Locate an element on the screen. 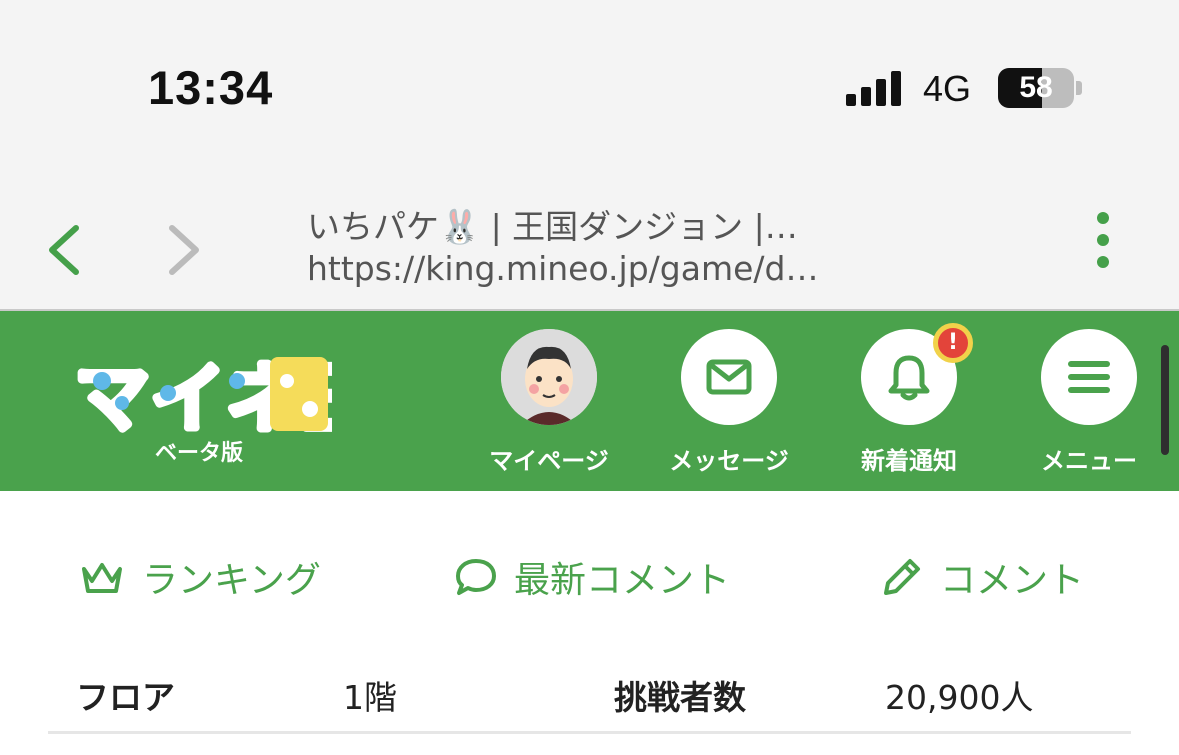  dungeon-stats: フロア 1階 挑戦者数 20,900人 is located at coordinates (589, 701).